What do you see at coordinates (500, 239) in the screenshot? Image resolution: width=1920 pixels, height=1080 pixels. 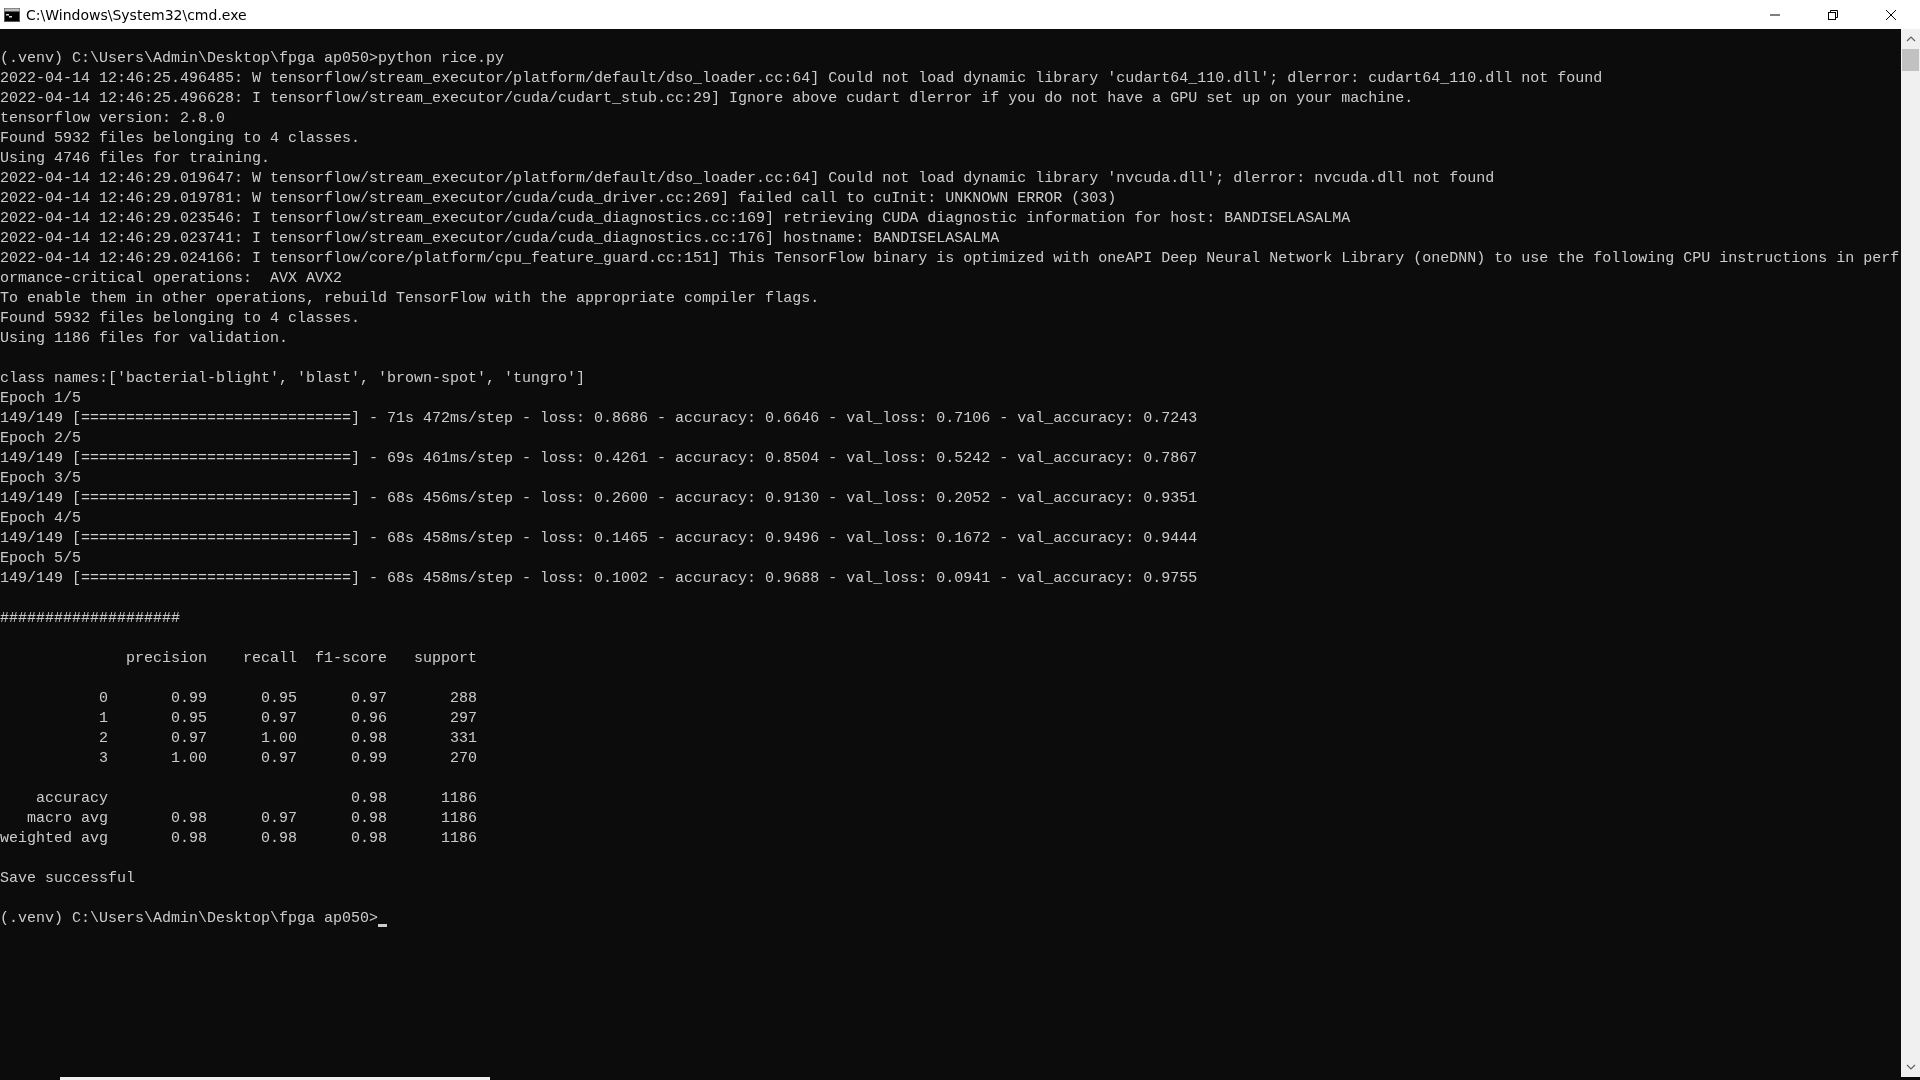 I see `console-line: 2022-04-14 12:46:29.023741: I tensorflow/stream_executor/cuda/cuda_diagnostics.cc:176] hostname: BANDISELASALMA` at bounding box center [500, 239].